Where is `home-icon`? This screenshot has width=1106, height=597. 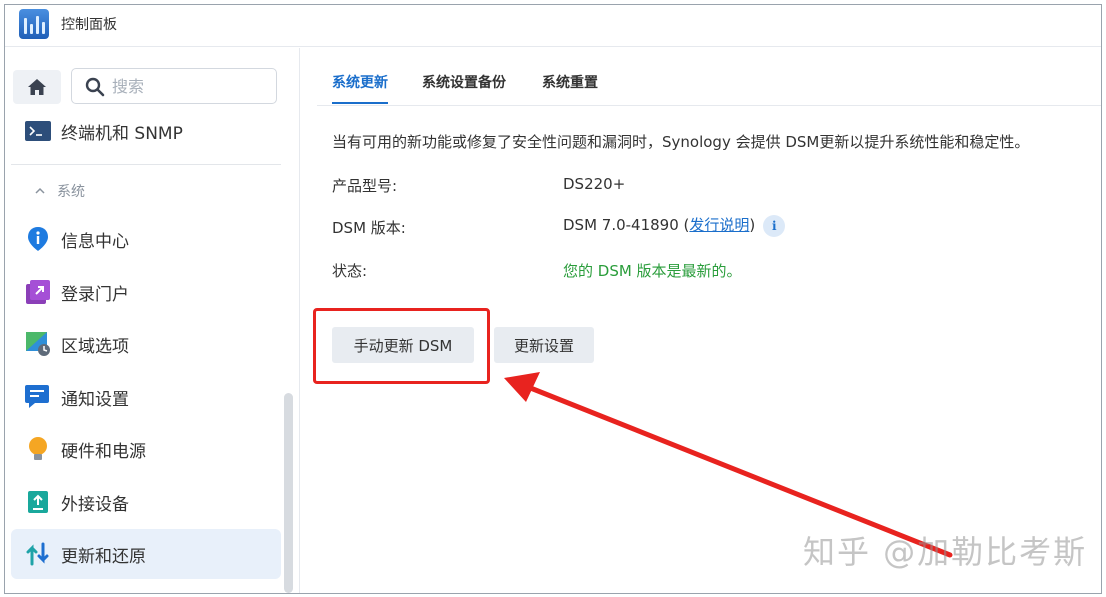
home-icon is located at coordinates (37, 87).